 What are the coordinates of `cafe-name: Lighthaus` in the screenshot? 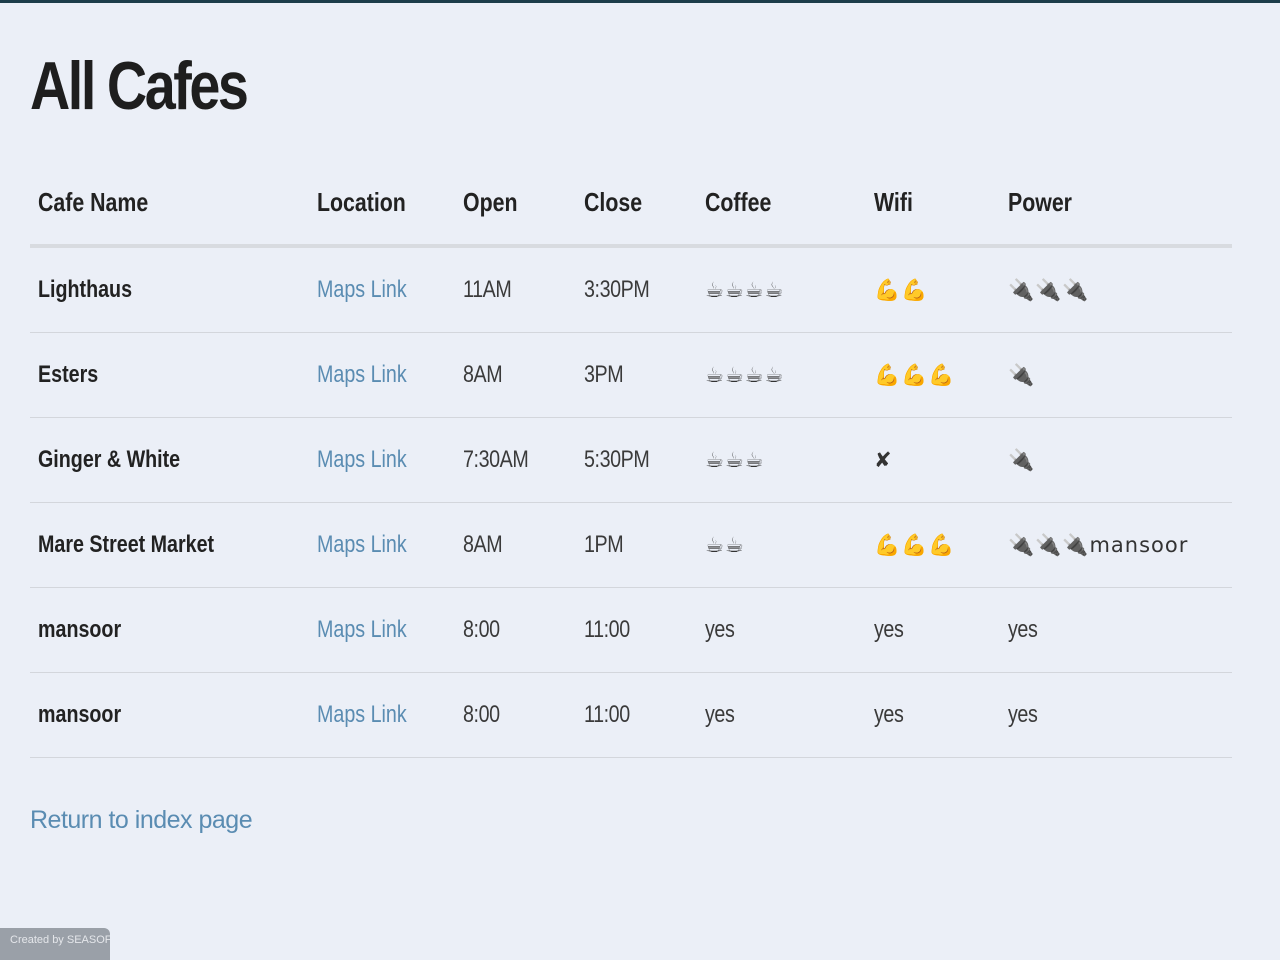 It's located at (85, 289).